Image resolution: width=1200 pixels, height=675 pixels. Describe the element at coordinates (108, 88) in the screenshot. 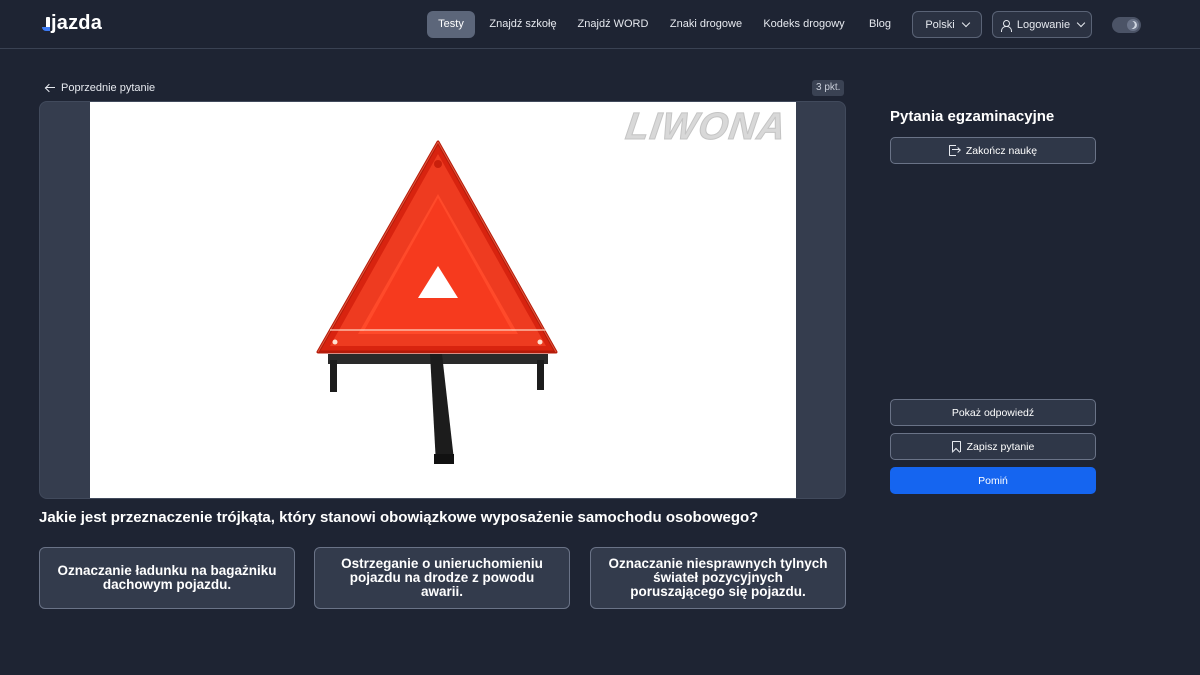

I see `previous-question-label: Poprzednie pytanie` at that location.